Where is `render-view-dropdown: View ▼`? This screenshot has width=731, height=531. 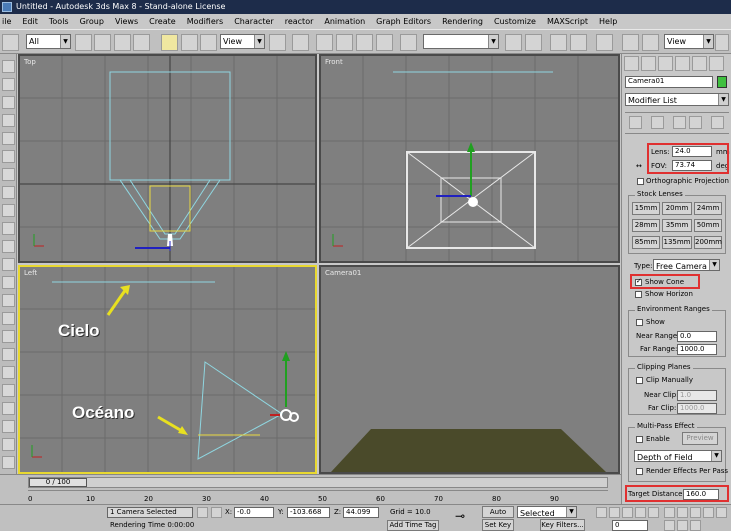
render-view-dropdown: View ▼ is located at coordinates (689, 41).